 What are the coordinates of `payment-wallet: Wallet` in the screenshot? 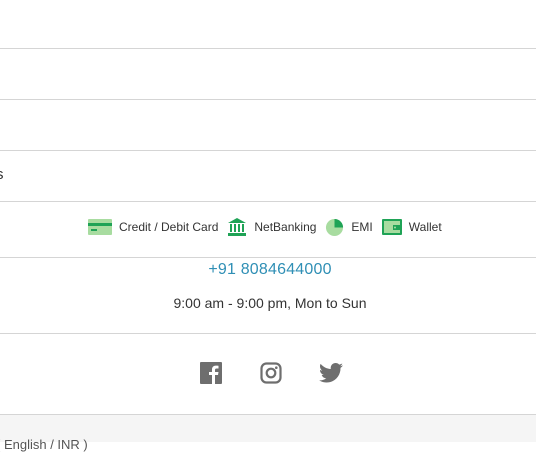 It's located at (411, 227).